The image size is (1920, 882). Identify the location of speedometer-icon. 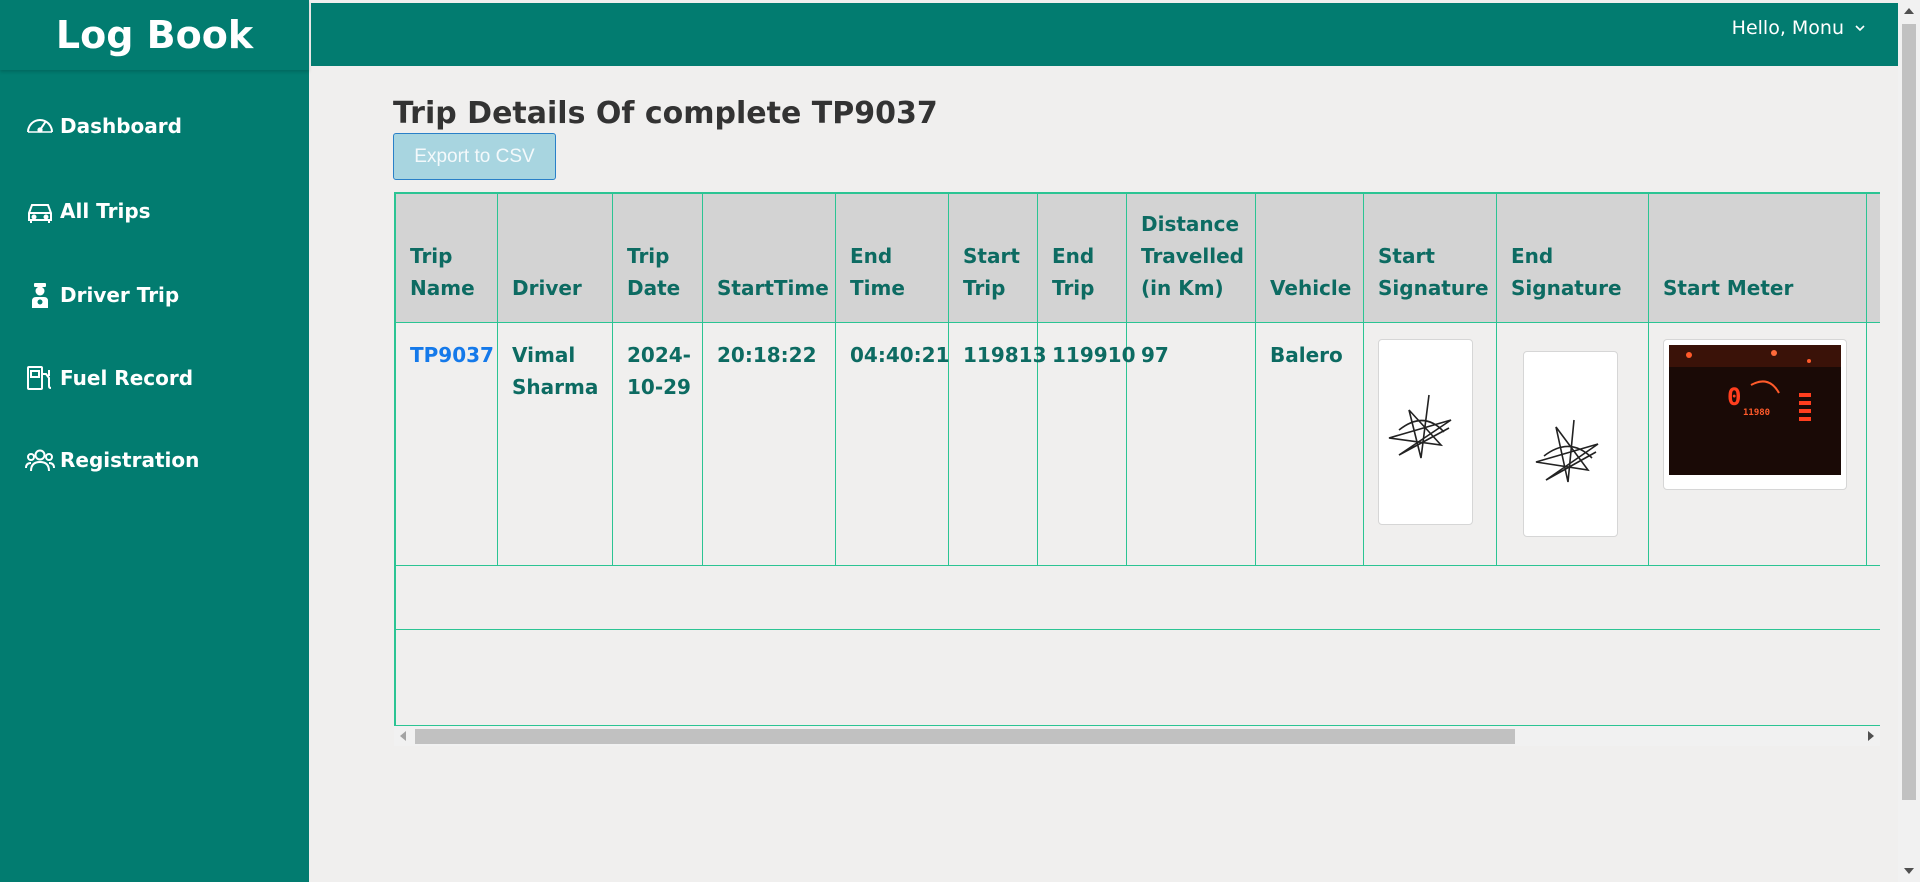
(40, 126).